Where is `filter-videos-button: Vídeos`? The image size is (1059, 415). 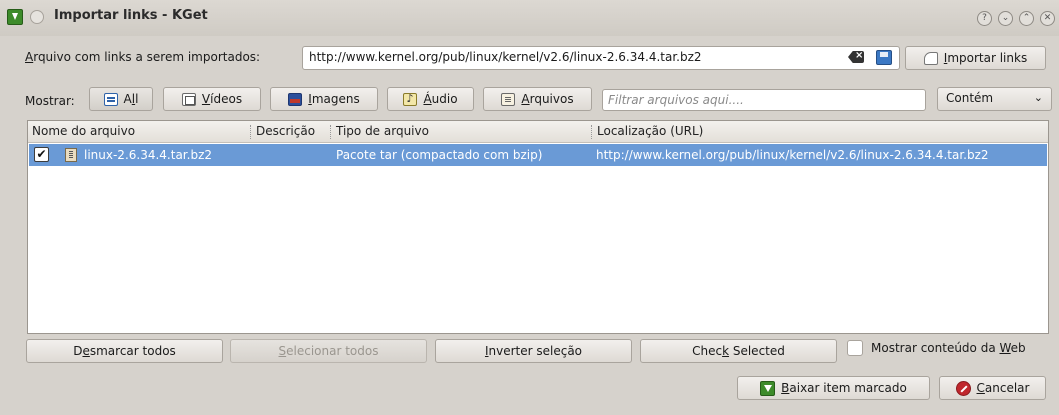 filter-videos-button: Vídeos is located at coordinates (212, 99).